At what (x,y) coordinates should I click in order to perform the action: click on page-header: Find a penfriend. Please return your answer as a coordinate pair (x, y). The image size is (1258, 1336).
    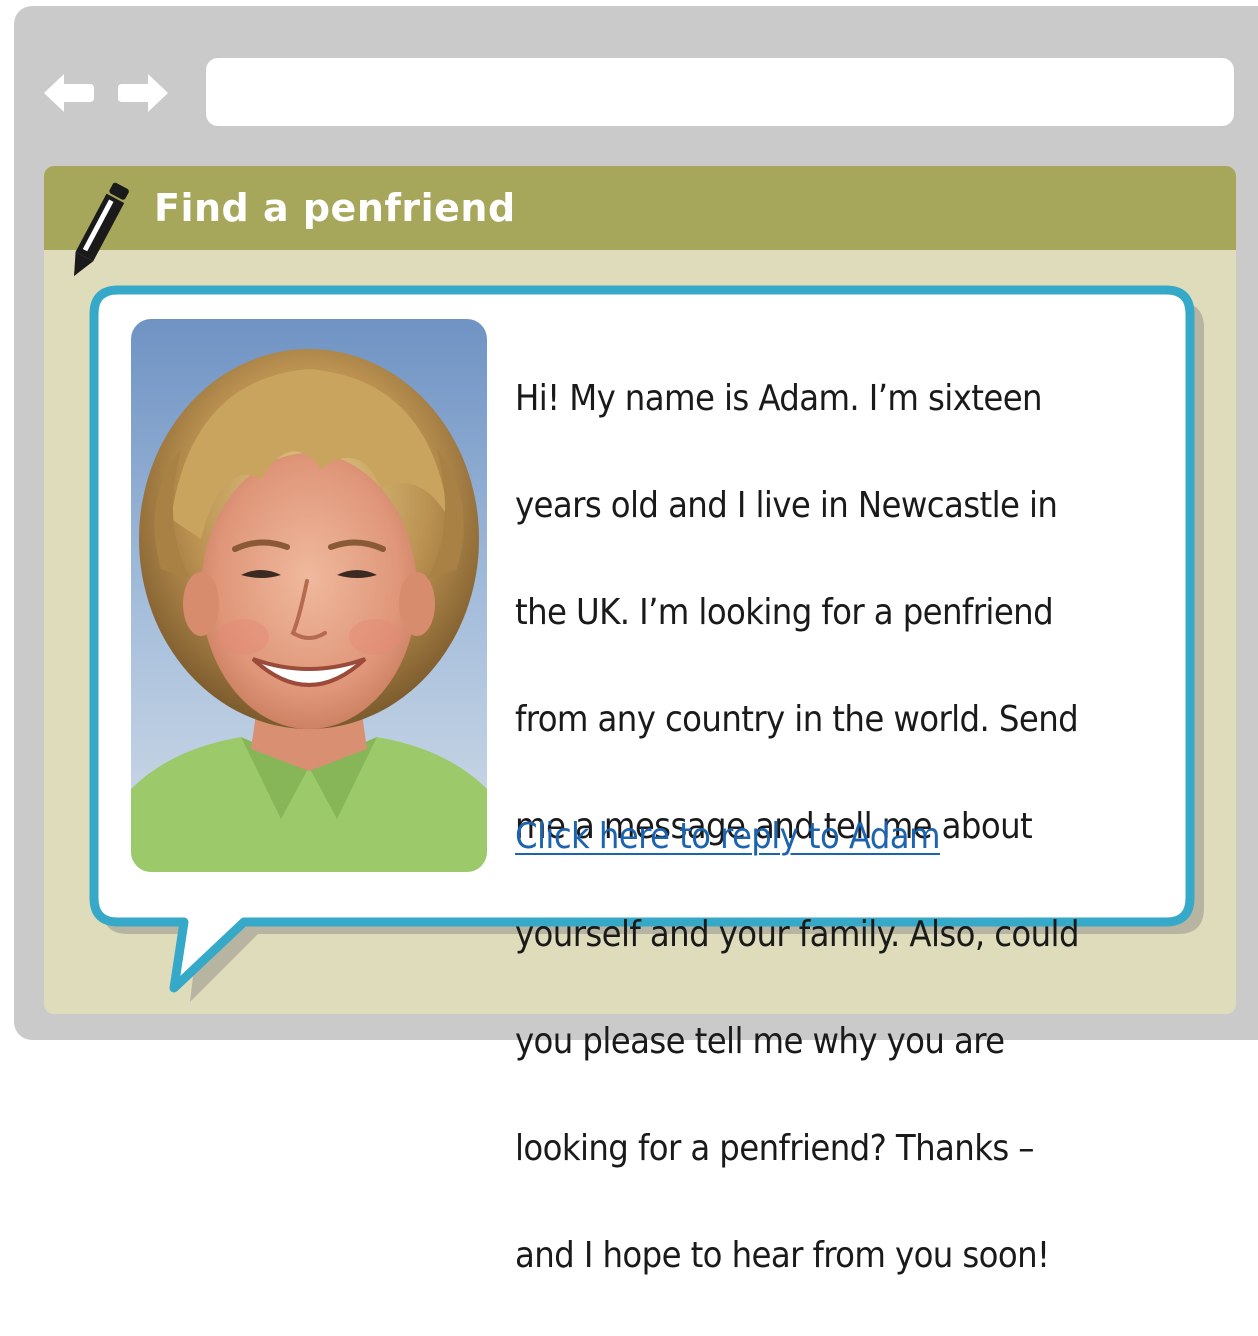
    Looking at the image, I should click on (640, 208).